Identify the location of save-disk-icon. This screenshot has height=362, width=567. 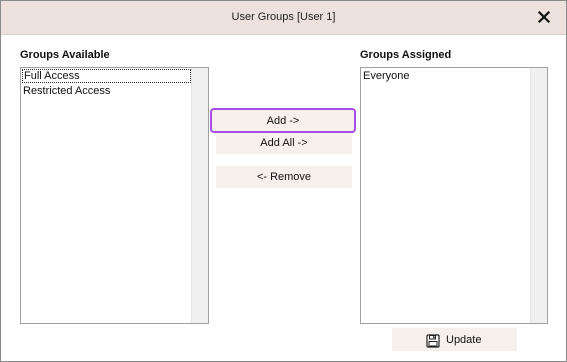
(433, 341).